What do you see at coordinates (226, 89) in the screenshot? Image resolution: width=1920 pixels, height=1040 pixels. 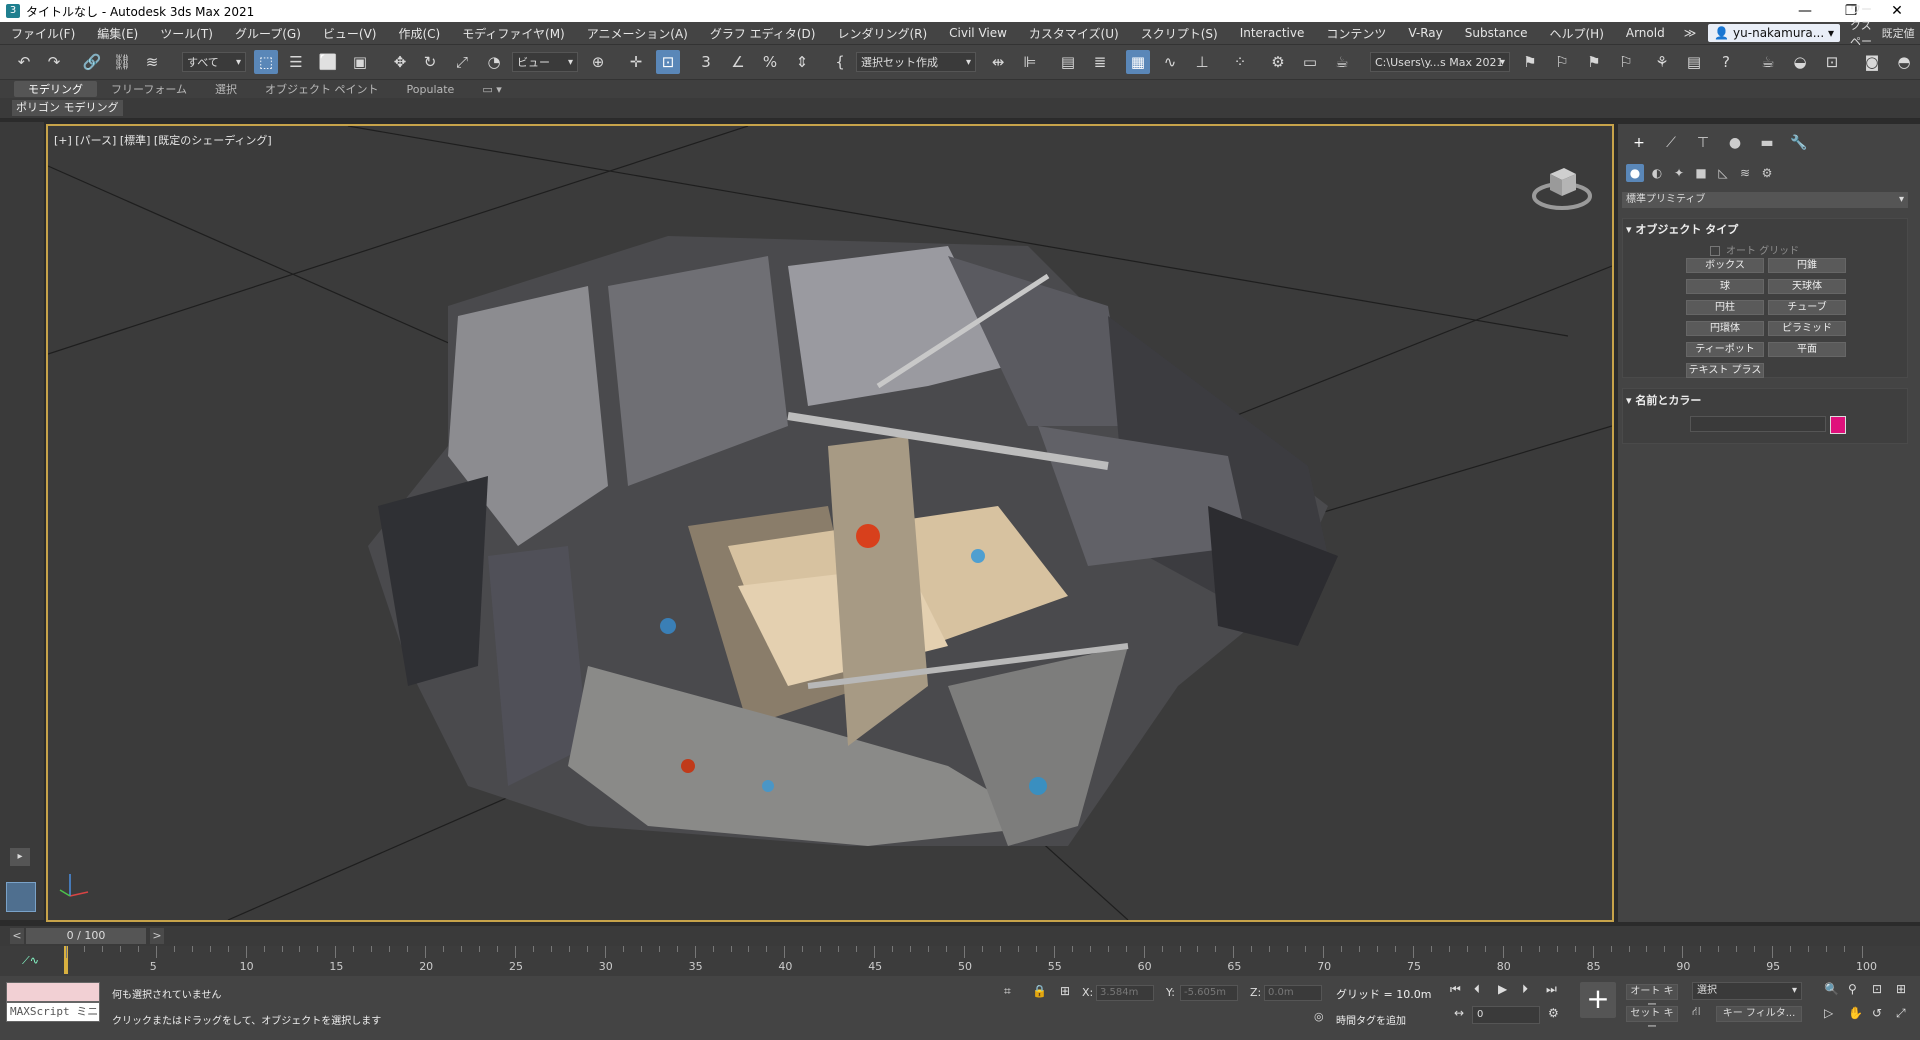 I see `tab-selection: 選択` at bounding box center [226, 89].